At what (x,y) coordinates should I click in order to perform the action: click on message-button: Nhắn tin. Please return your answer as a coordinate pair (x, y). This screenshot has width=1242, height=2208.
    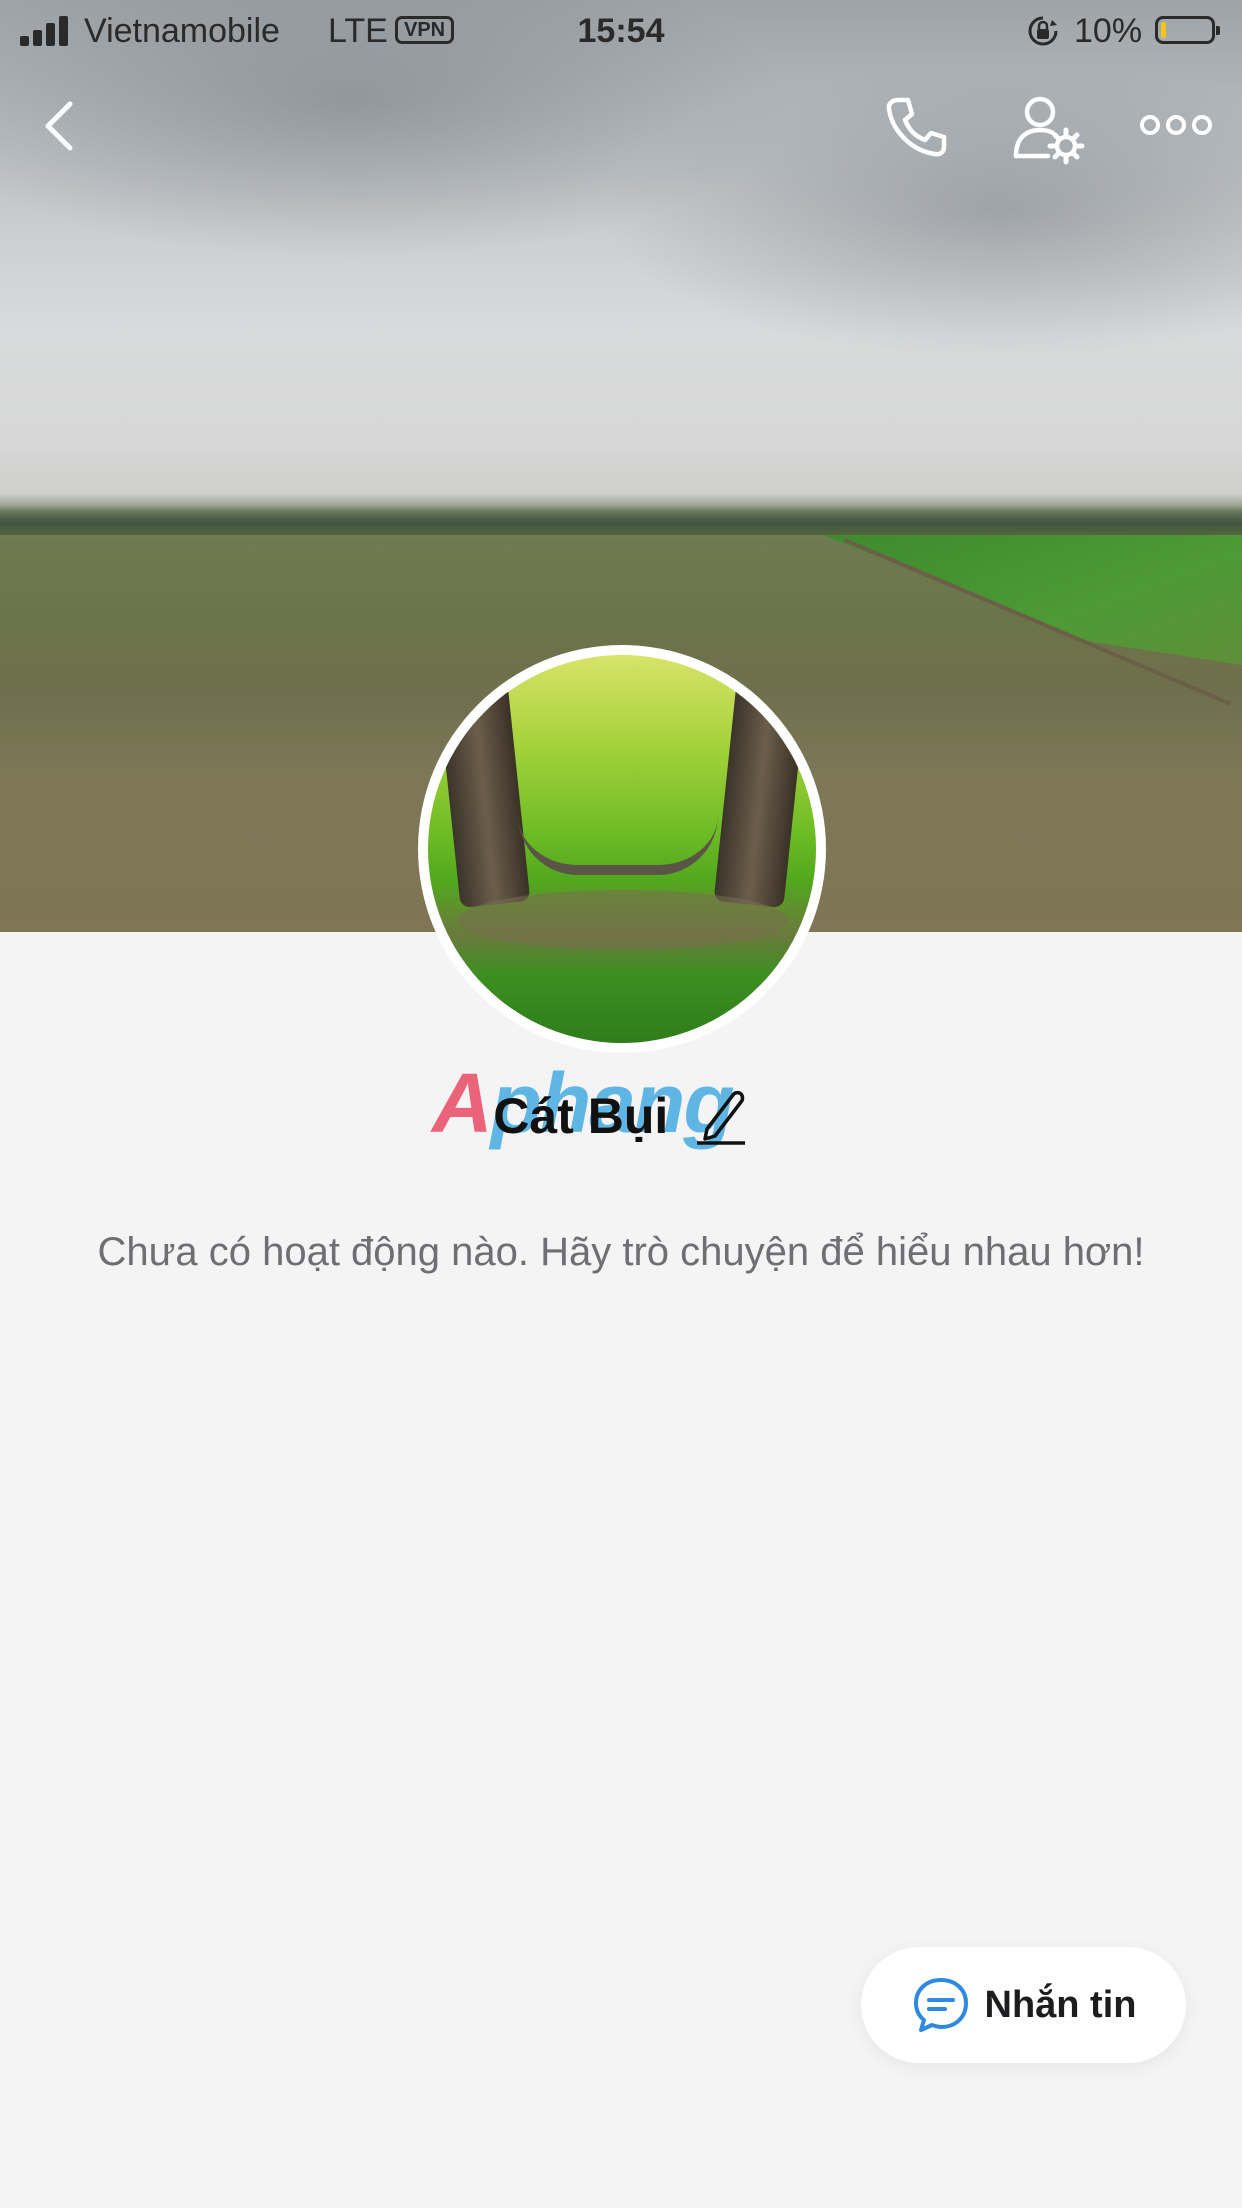
    Looking at the image, I should click on (1023, 2005).